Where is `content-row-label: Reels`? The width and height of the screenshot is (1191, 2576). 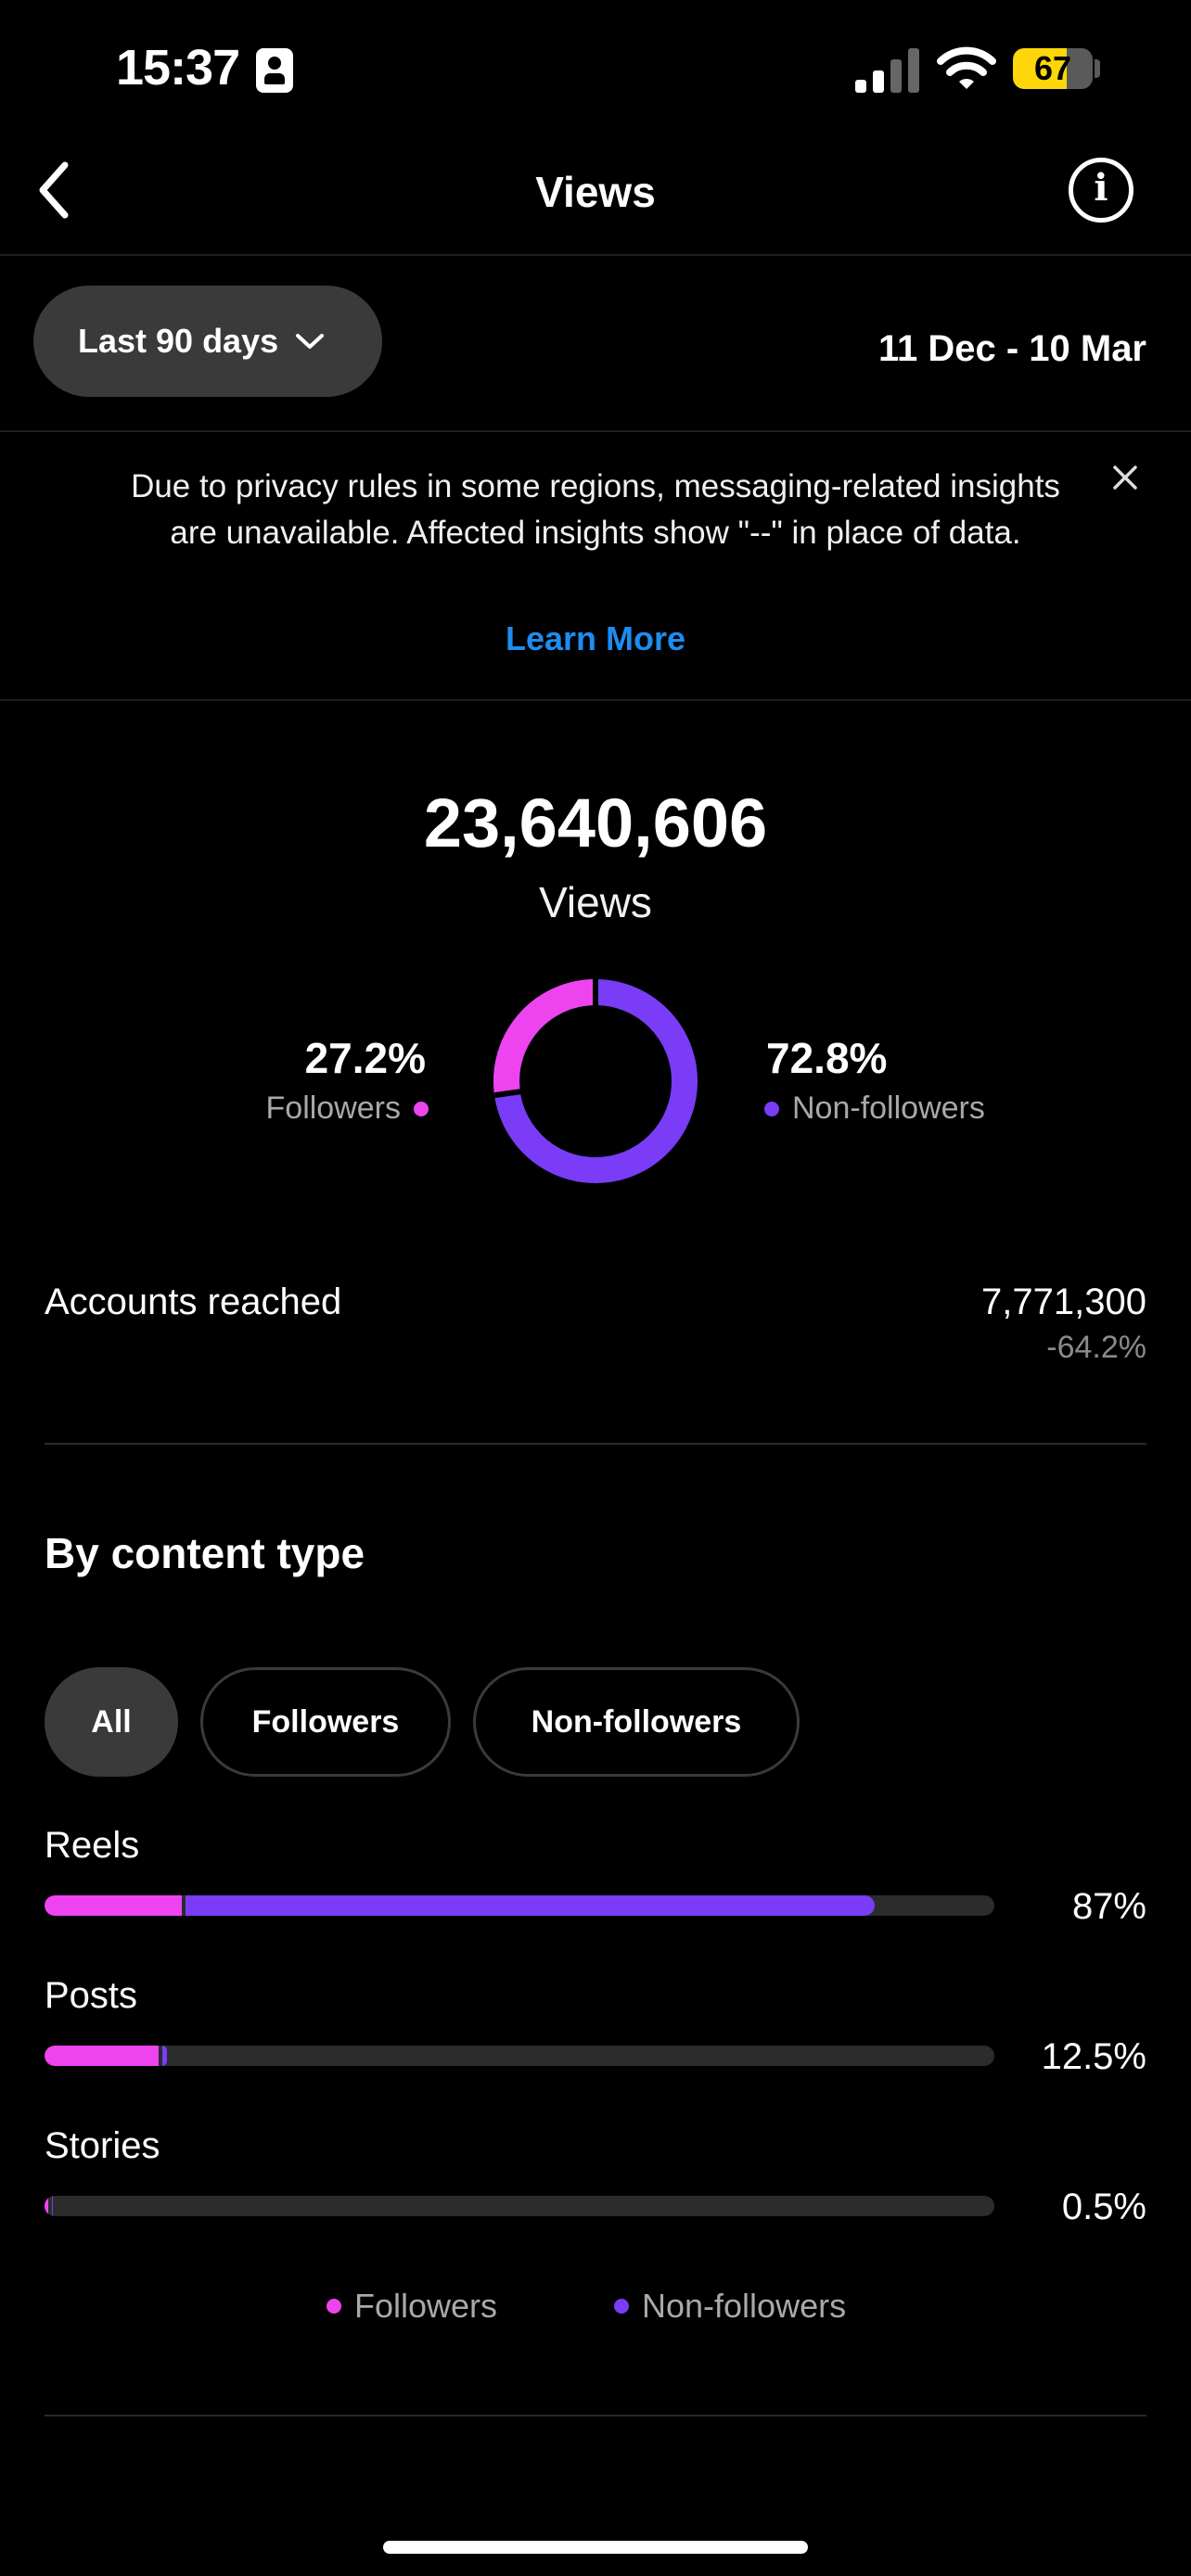
content-row-label: Reels is located at coordinates (92, 1846).